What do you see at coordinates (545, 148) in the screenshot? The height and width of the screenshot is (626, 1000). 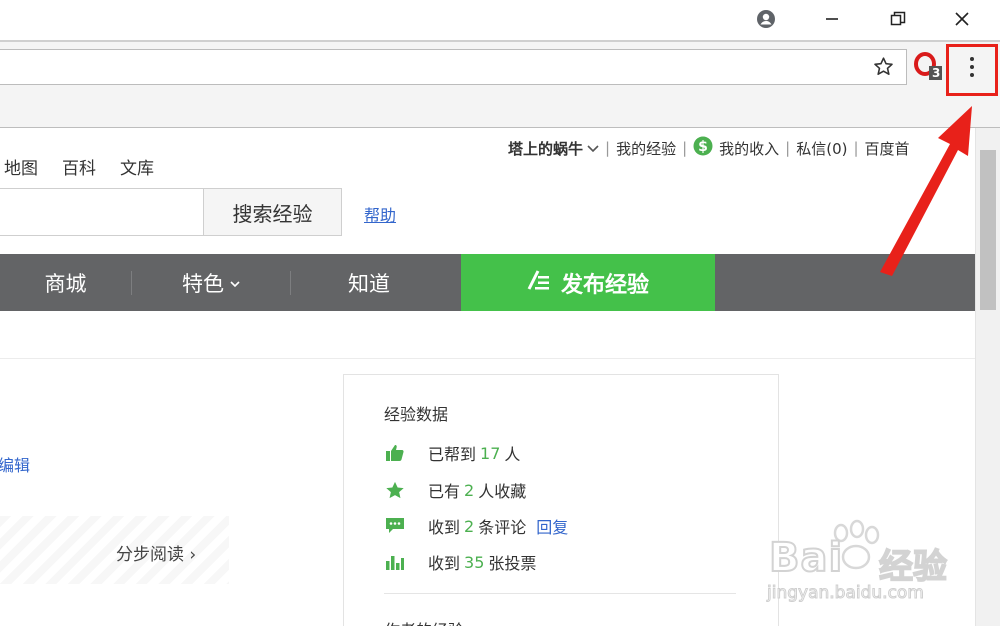 I see `username-link: 塔上的蜗牛` at bounding box center [545, 148].